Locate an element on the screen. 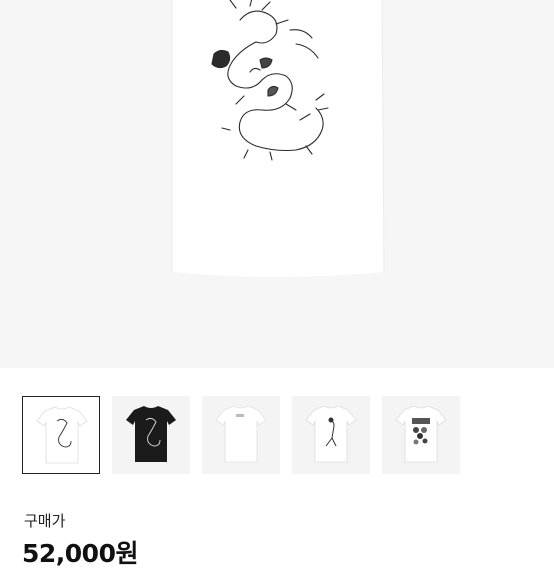  thumbnail-white-back is located at coordinates (241, 435).